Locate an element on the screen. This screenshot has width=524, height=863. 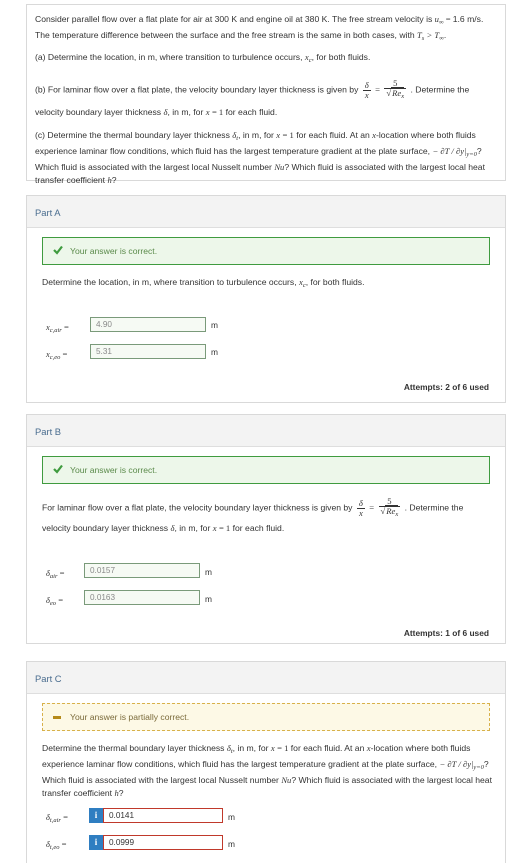
part-a-attempts: Attempts: 2 of 6 used is located at coordinates (446, 387).